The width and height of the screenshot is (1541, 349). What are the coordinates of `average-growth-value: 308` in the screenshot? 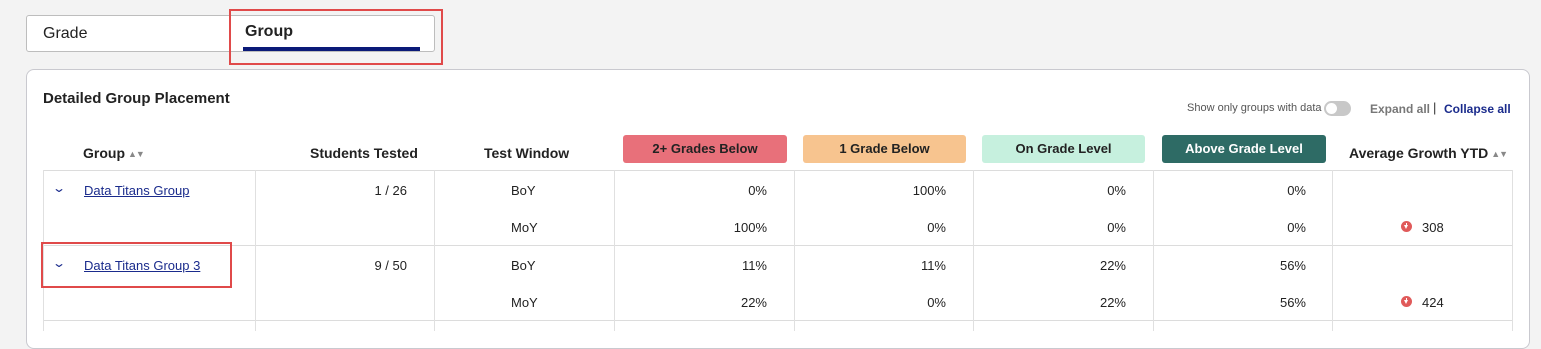 It's located at (1433, 227).